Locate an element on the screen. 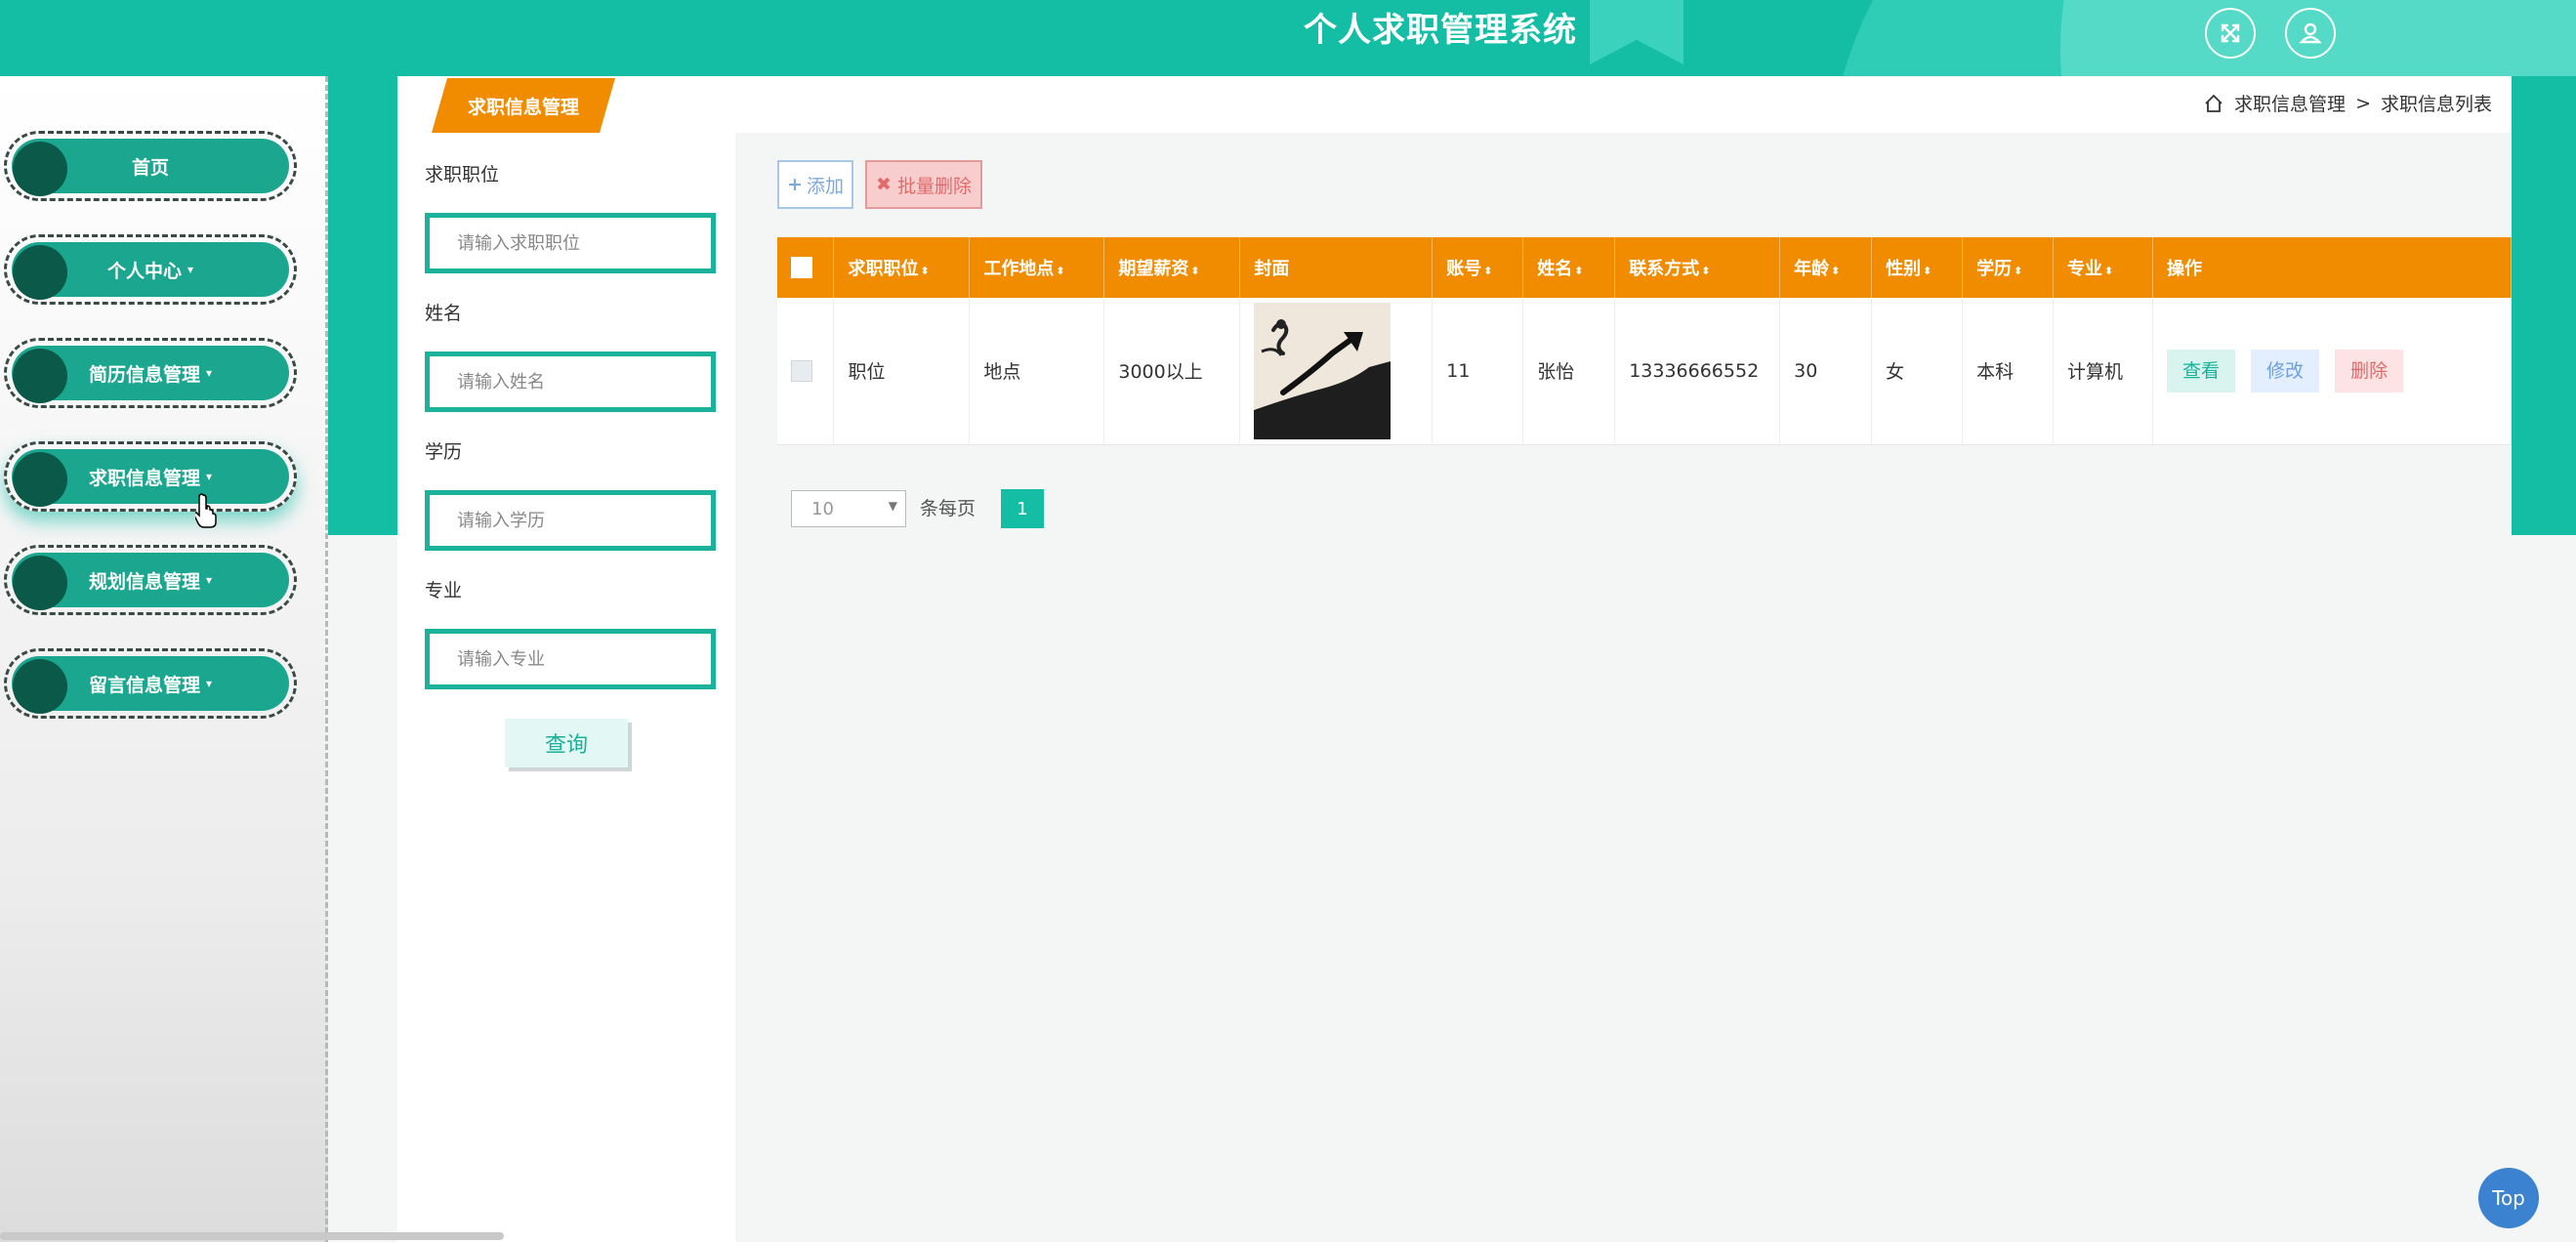 The width and height of the screenshot is (2576, 1242). col-salary: 期望薪资 ⬍ is located at coordinates (1172, 267).